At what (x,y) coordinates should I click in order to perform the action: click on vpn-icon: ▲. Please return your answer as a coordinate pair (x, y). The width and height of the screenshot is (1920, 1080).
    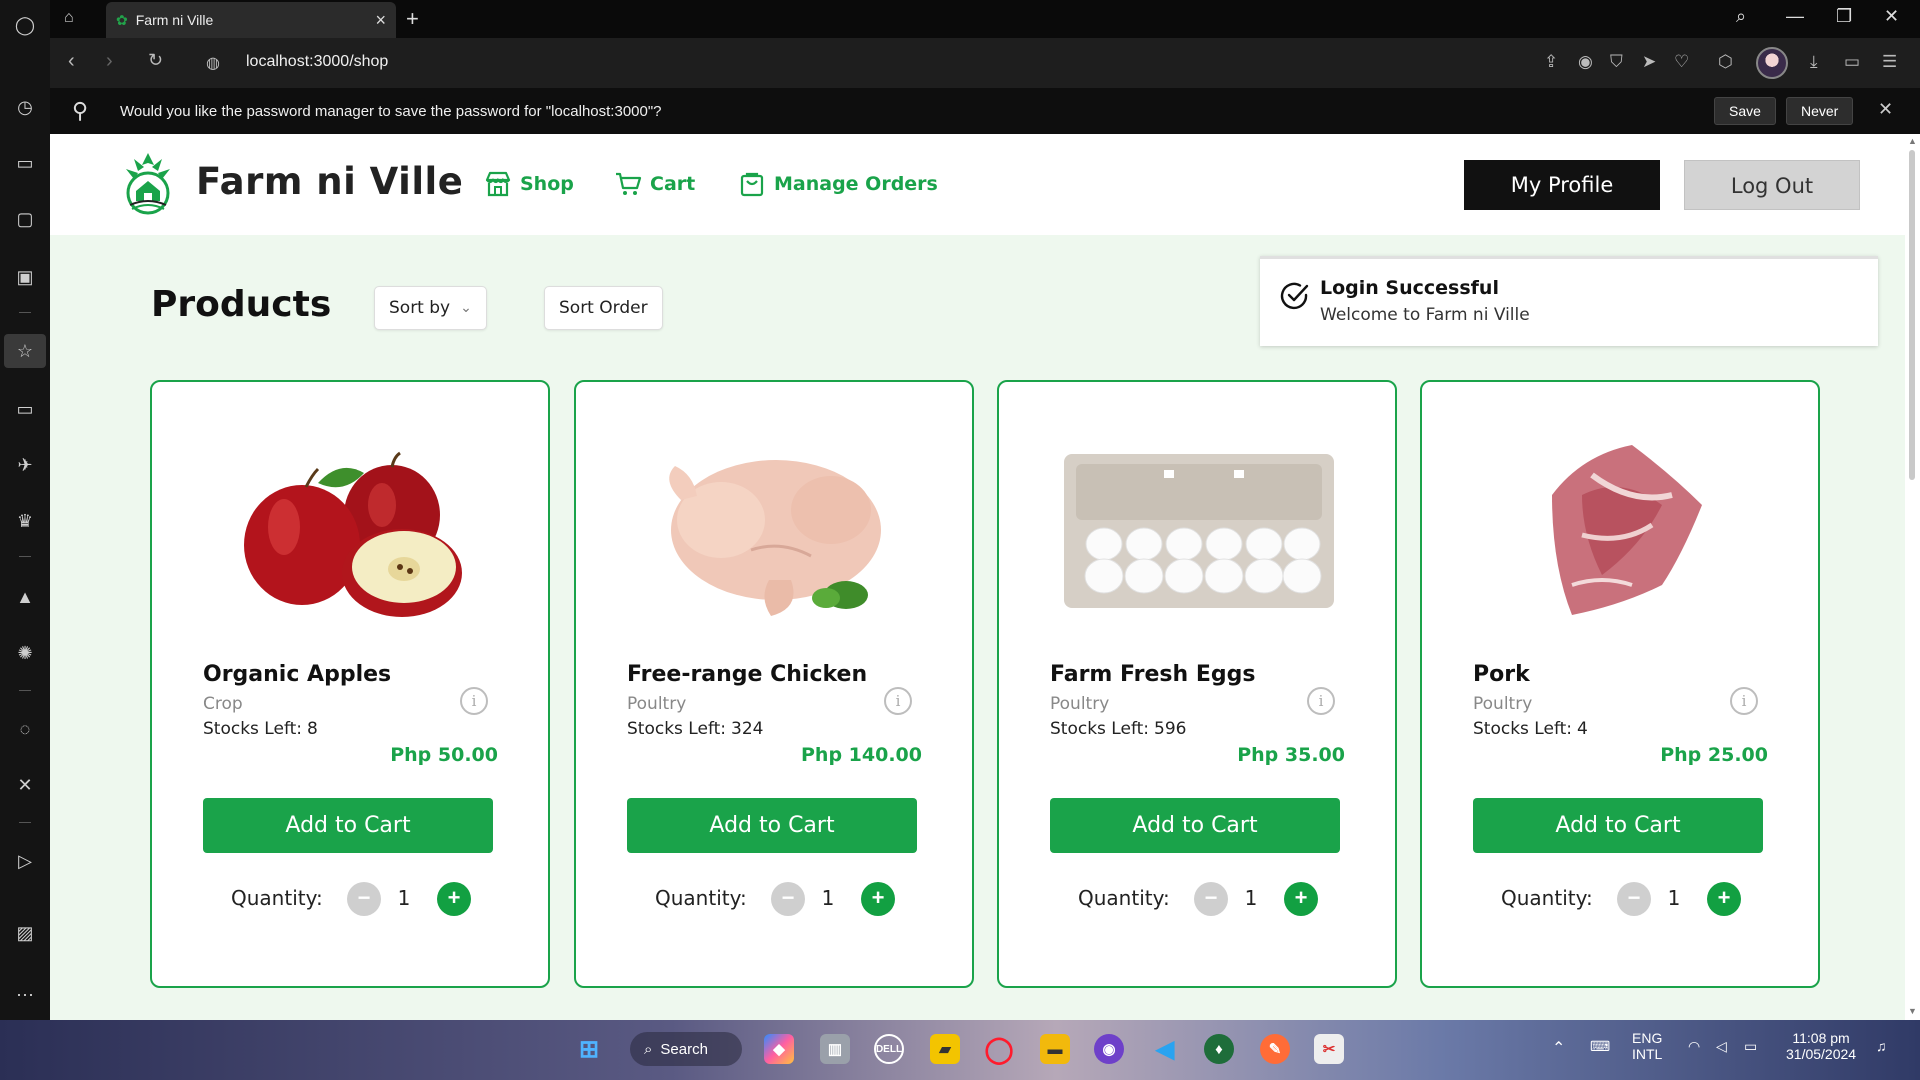
    Looking at the image, I should click on (25, 597).